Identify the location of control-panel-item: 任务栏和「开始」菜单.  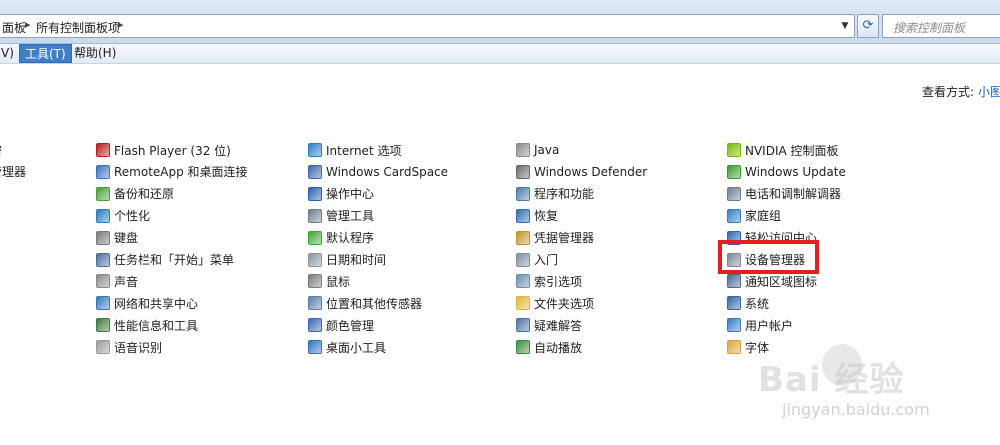
(165, 260).